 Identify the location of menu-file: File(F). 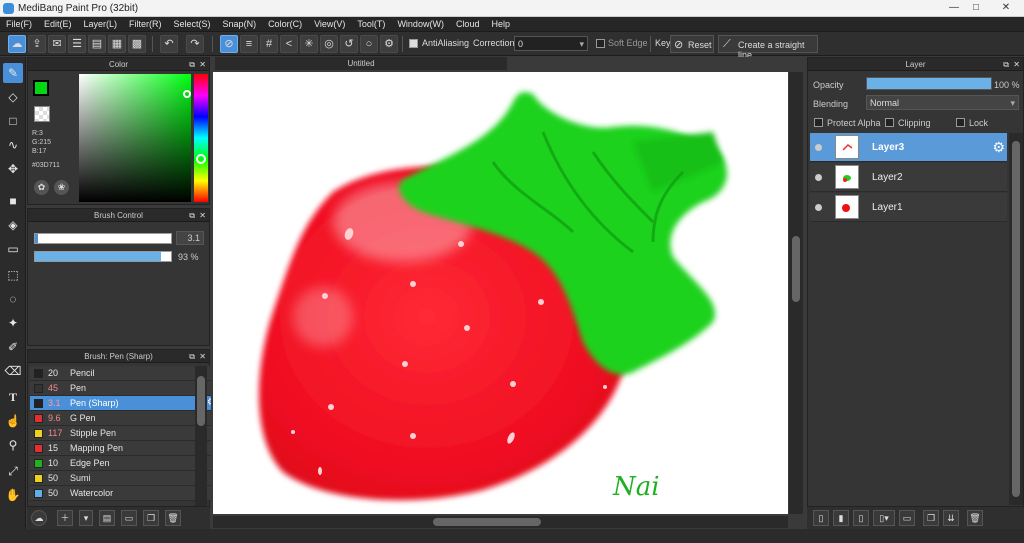
(19, 24).